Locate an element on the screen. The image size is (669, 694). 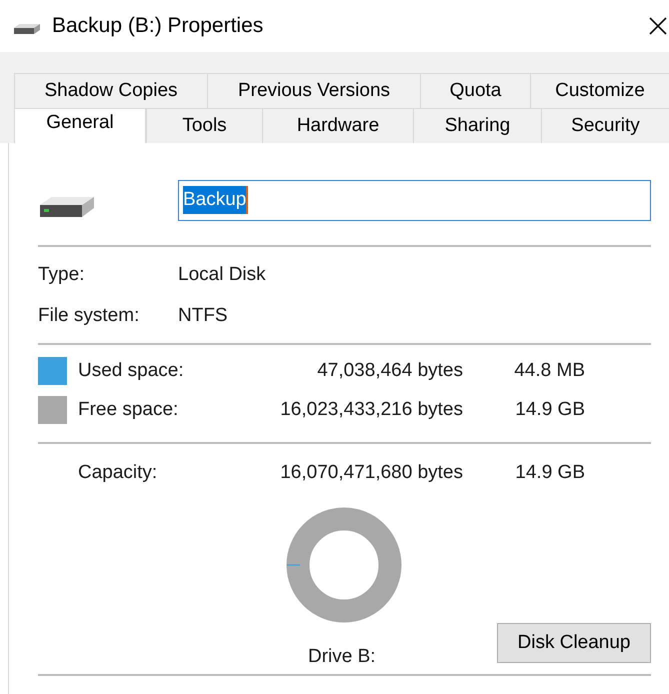
tab: Customize is located at coordinates (599, 90).